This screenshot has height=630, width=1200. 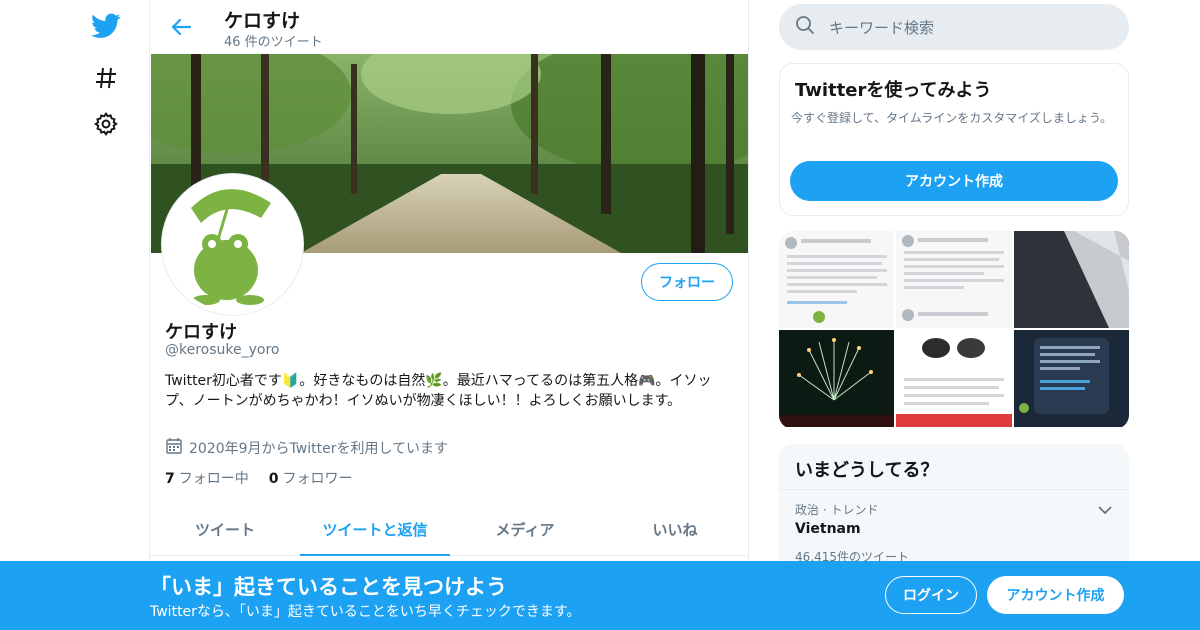 What do you see at coordinates (232, 244) in the screenshot?
I see `profile-avatar` at bounding box center [232, 244].